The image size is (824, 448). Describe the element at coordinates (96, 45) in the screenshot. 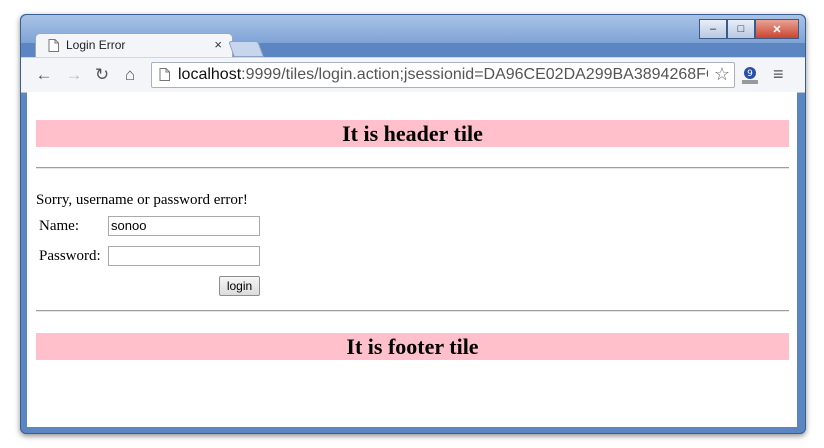

I see `tab-title: Login Error` at that location.